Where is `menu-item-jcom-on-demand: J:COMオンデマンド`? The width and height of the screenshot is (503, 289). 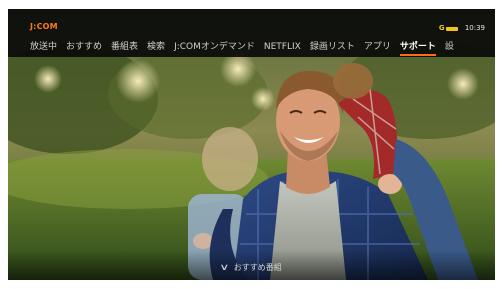
menu-item-jcom-on-demand: J:COMオンデマンド is located at coordinates (214, 47).